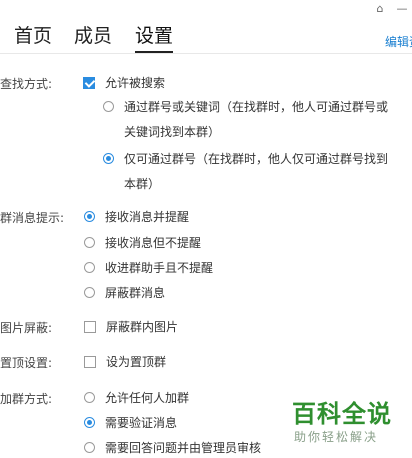  Describe the element at coordinates (32, 218) in the screenshot. I see `notify-label: 群消息提示:` at that location.